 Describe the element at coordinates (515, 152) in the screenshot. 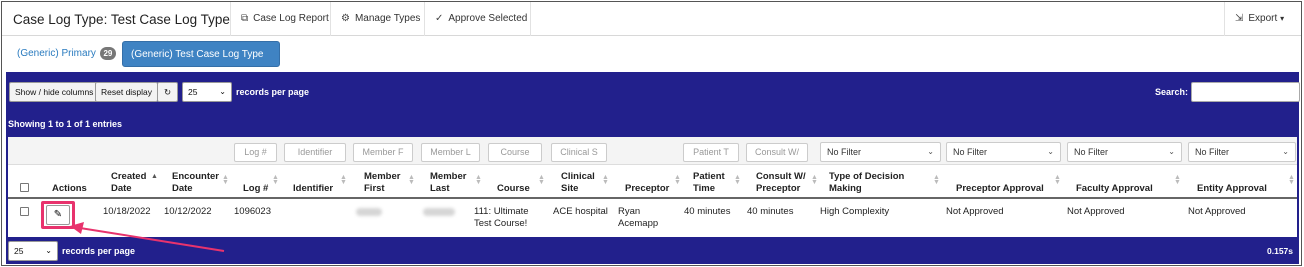

I see `course-filter-input: Course` at that location.